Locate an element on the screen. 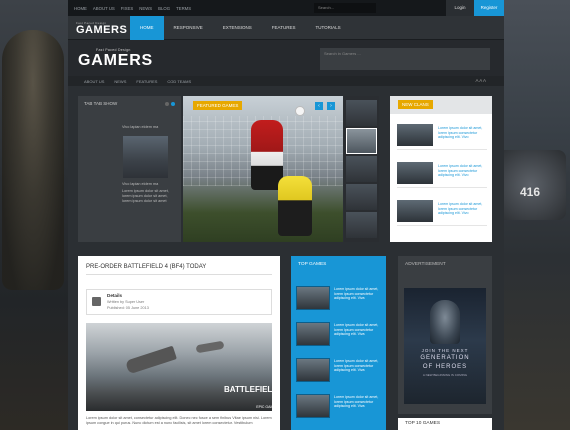 The image size is (570, 430). ad-line-4: A NEW BEGINNING IS COMING is located at coordinates (445, 375).